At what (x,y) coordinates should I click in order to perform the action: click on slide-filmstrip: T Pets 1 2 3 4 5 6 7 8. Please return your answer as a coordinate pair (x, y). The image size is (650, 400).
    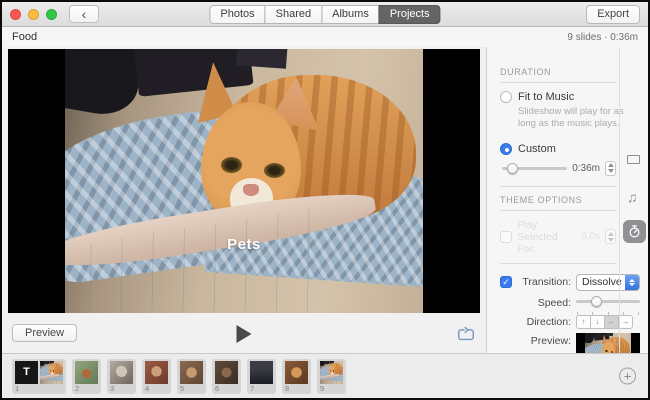
    Looking at the image, I should click on (325, 375).